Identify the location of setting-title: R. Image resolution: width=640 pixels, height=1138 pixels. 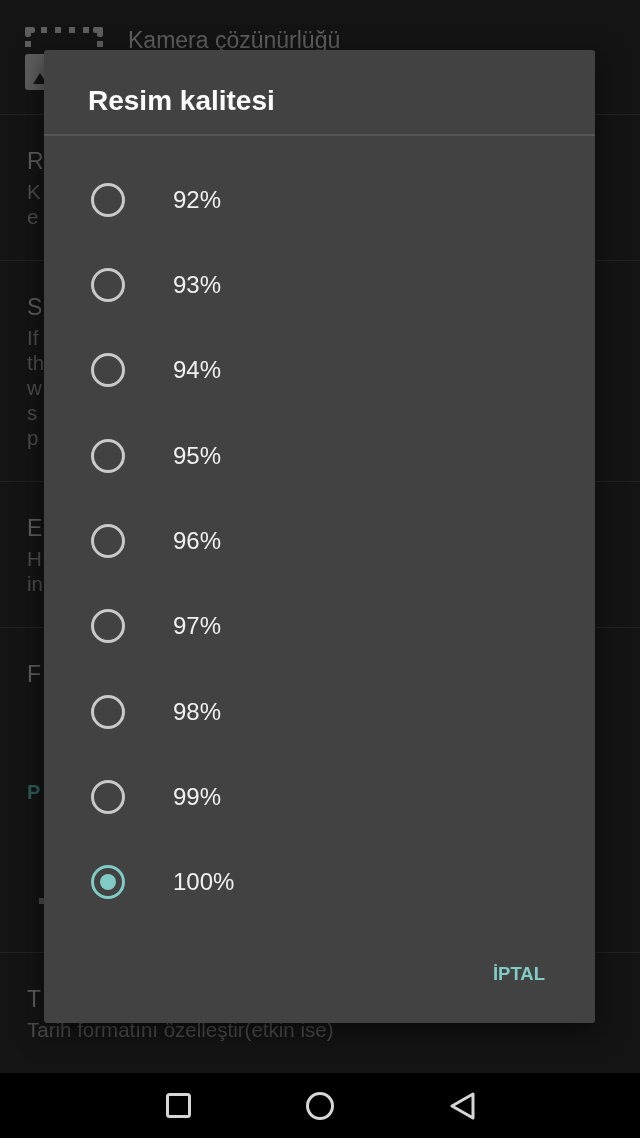
(35, 161).